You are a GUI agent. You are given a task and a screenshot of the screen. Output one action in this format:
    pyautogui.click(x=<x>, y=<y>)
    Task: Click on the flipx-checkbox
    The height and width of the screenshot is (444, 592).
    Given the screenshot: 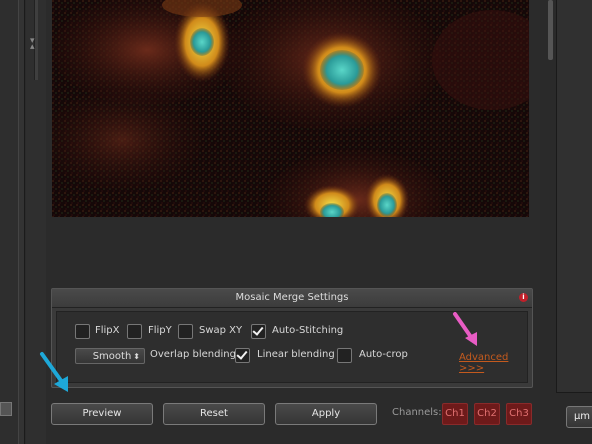 What is the action you would take?
    pyautogui.click(x=82, y=331)
    